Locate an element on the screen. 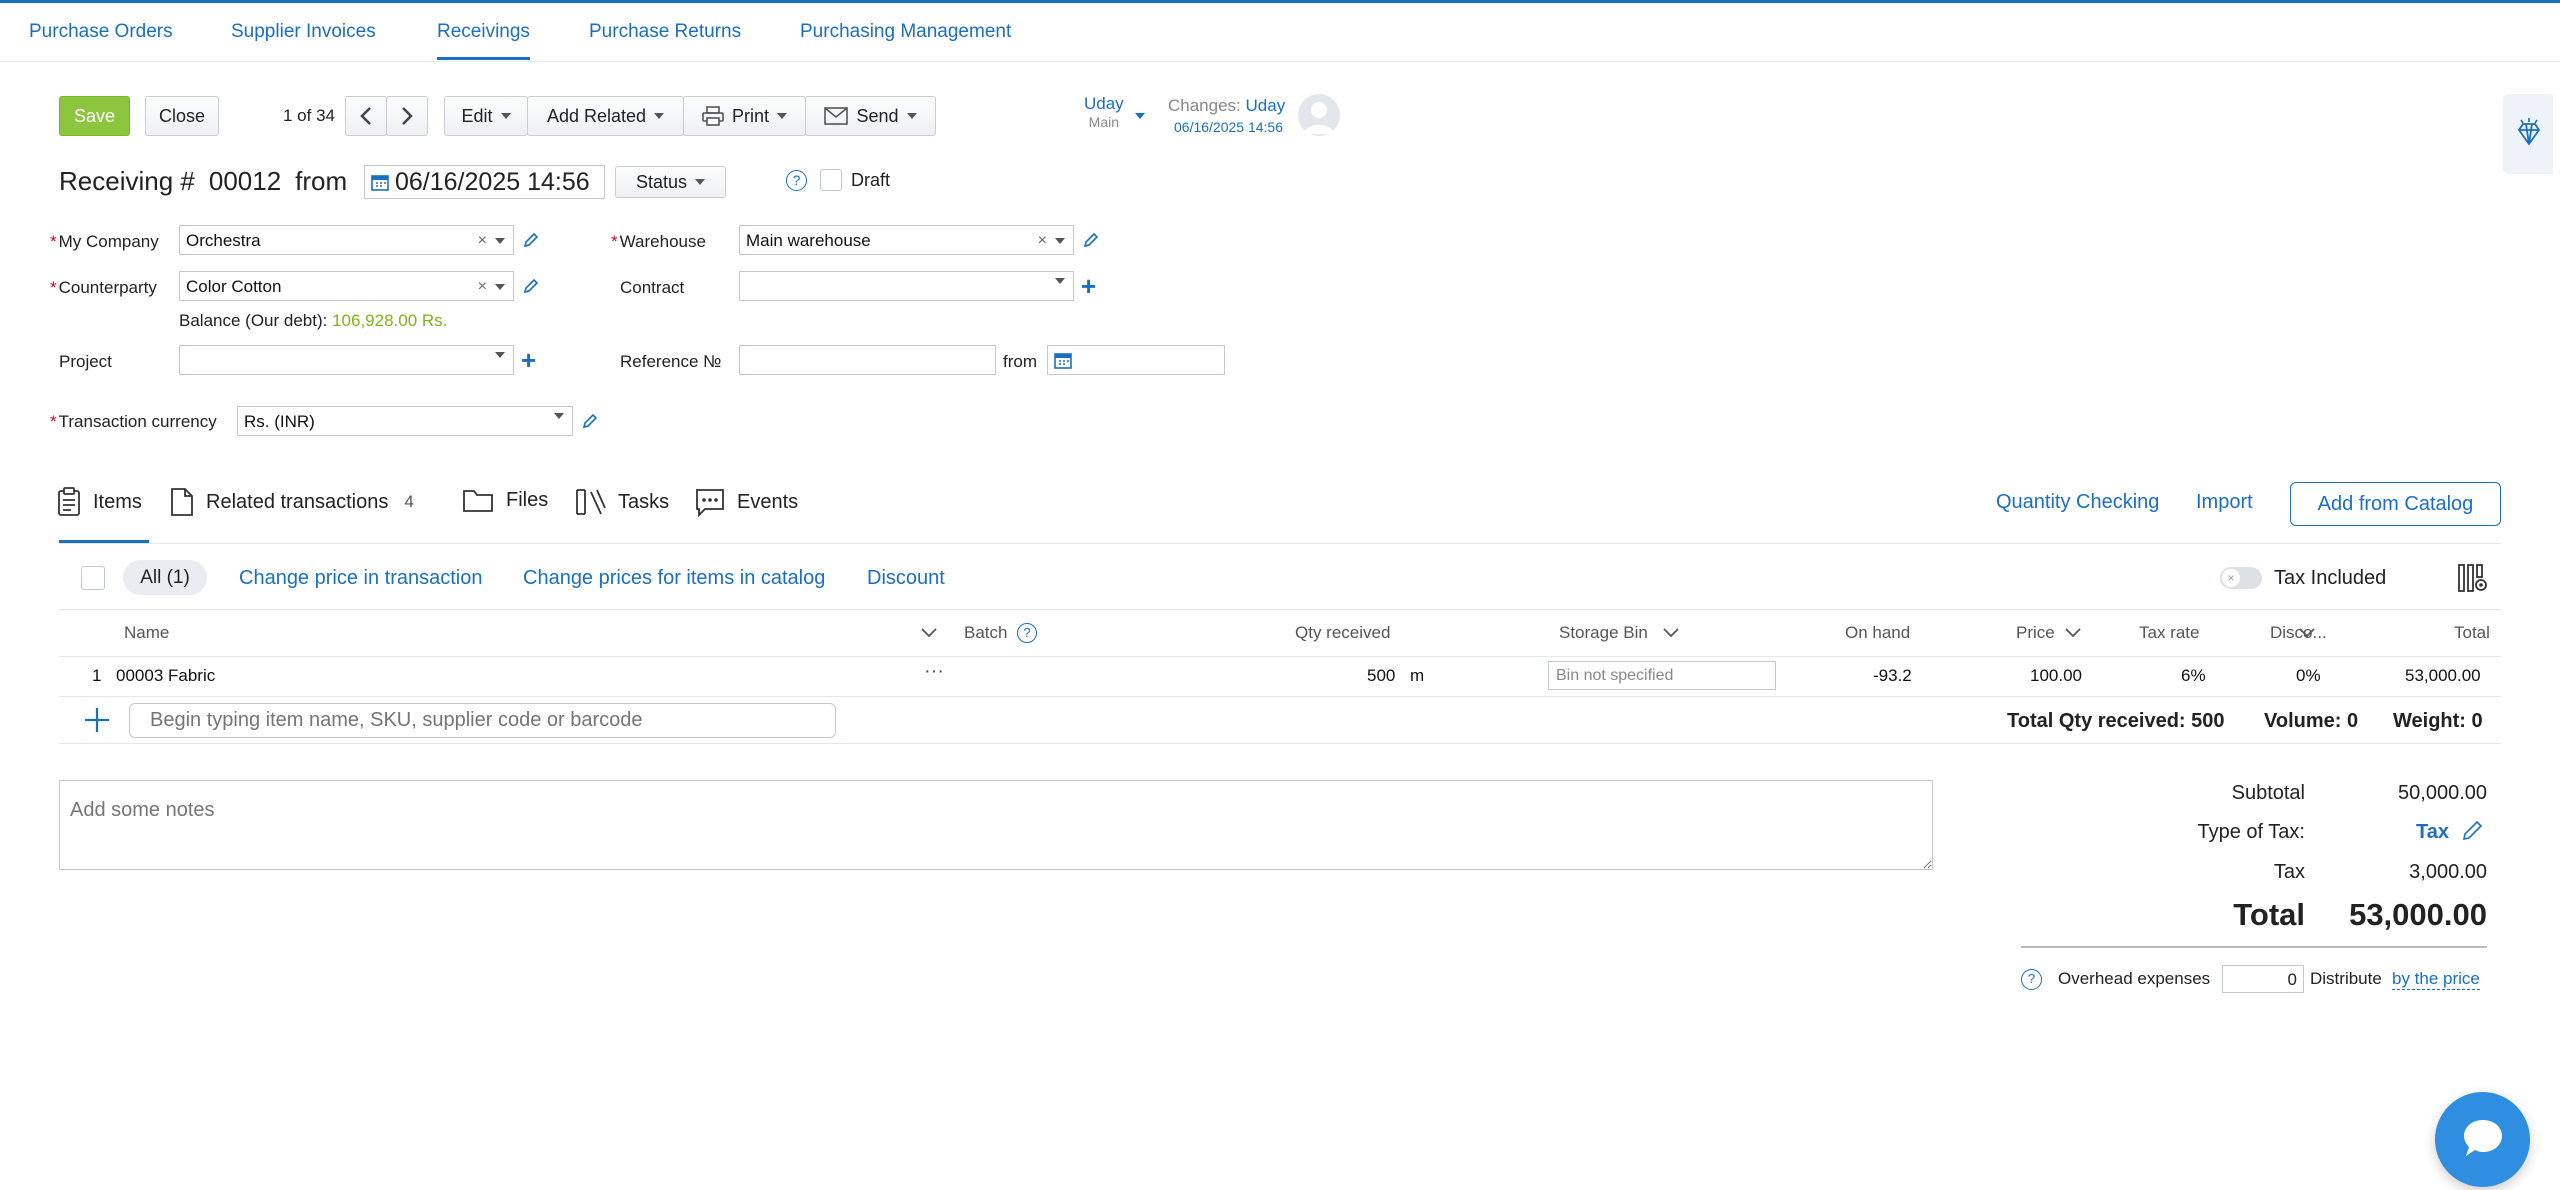 This screenshot has width=2560, height=1190. notes-textarea is located at coordinates (996, 825).